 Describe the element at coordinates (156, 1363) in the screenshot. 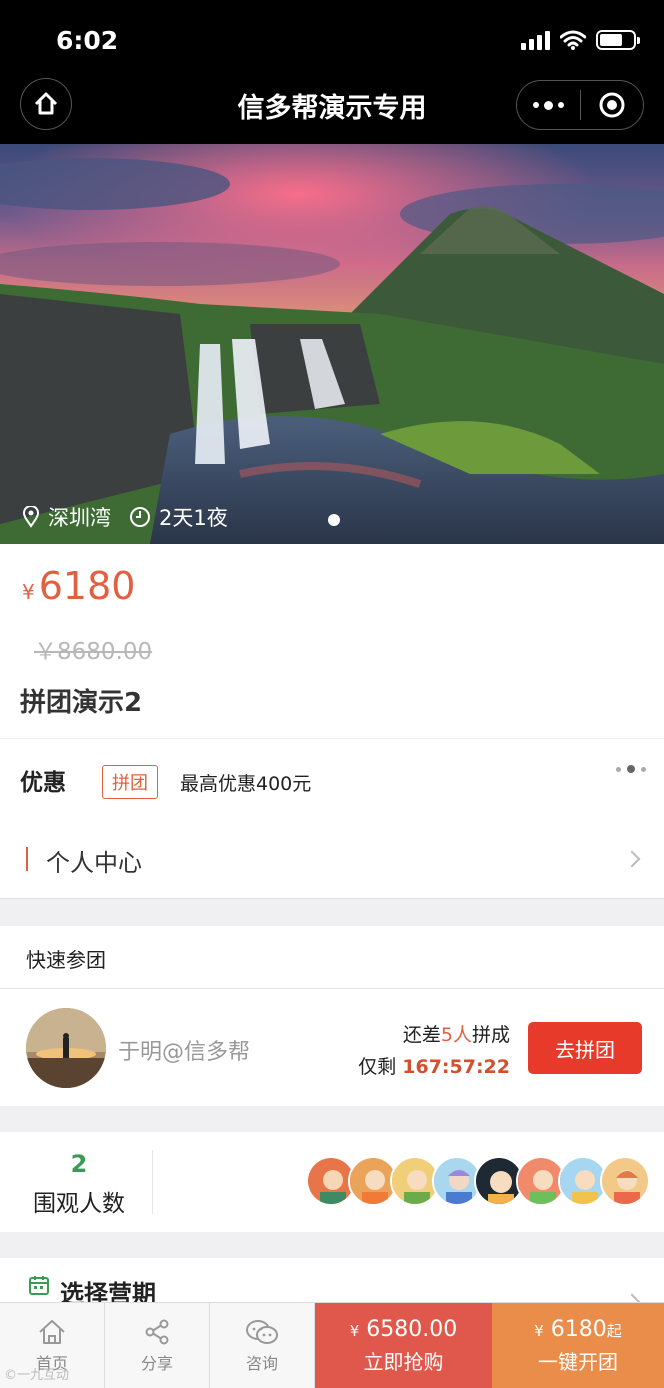

I see `share-tab-label: 分享` at that location.